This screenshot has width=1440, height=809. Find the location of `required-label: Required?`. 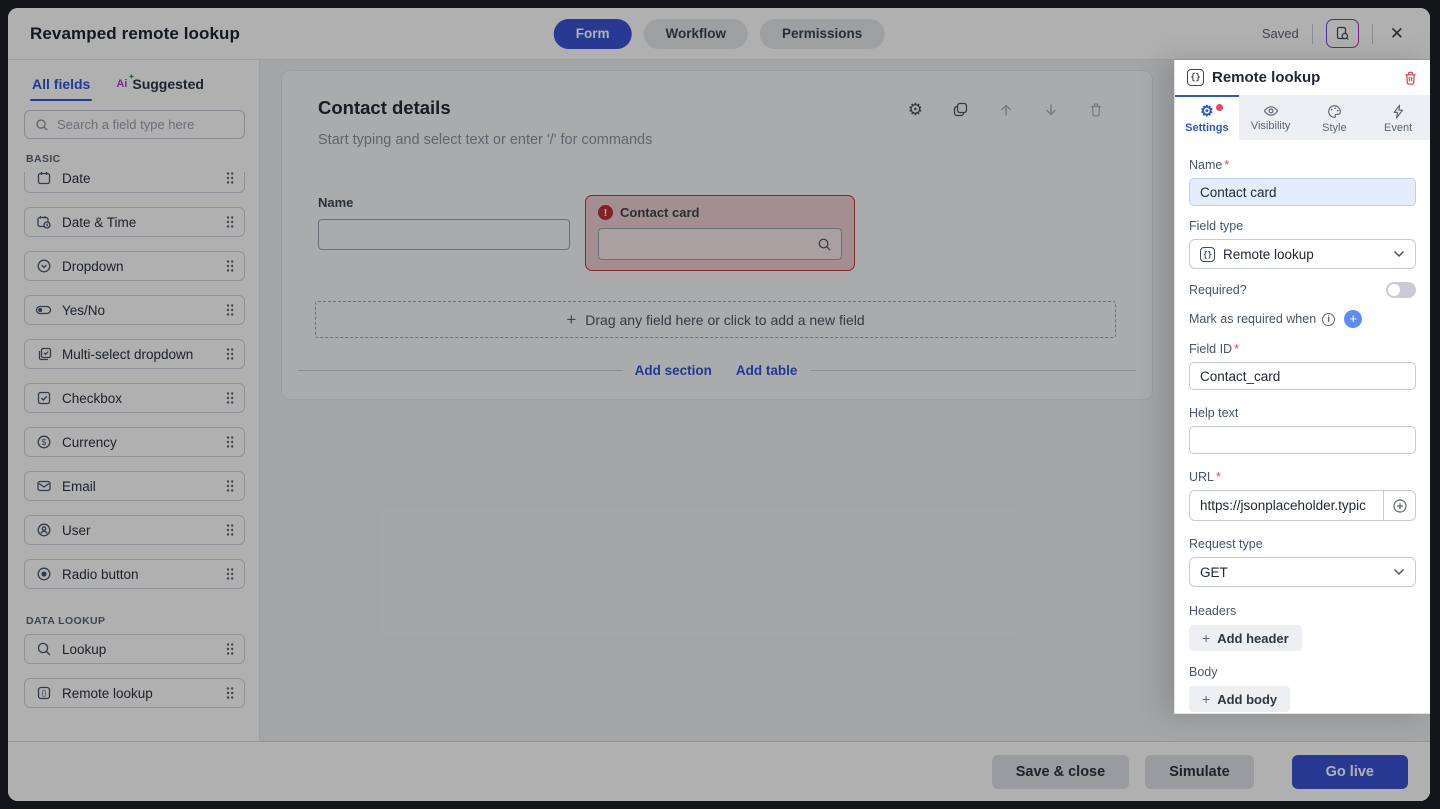

required-label: Required? is located at coordinates (1218, 290).